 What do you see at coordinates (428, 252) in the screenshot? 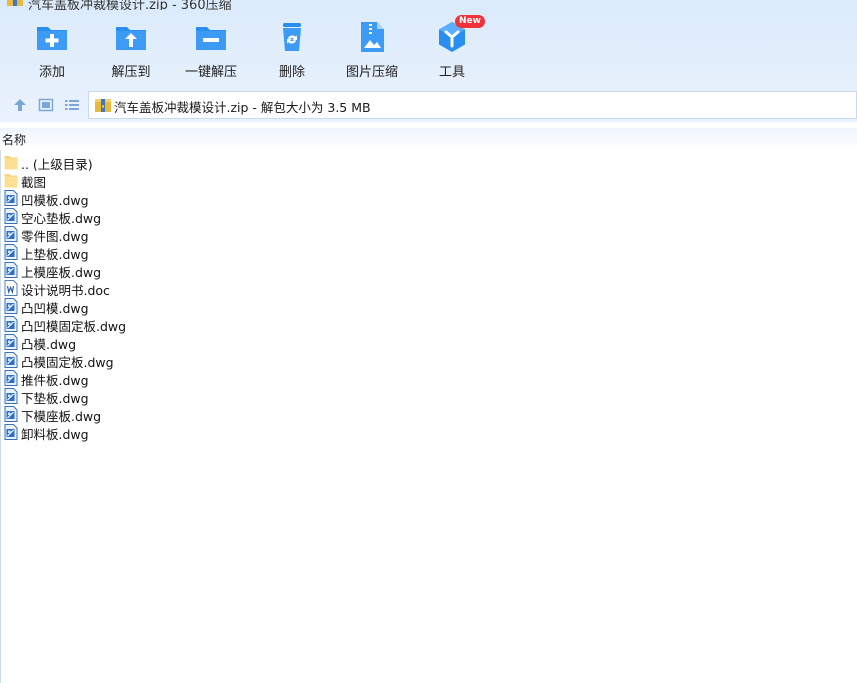
I see `list-item: 上垫板.dwg` at bounding box center [428, 252].